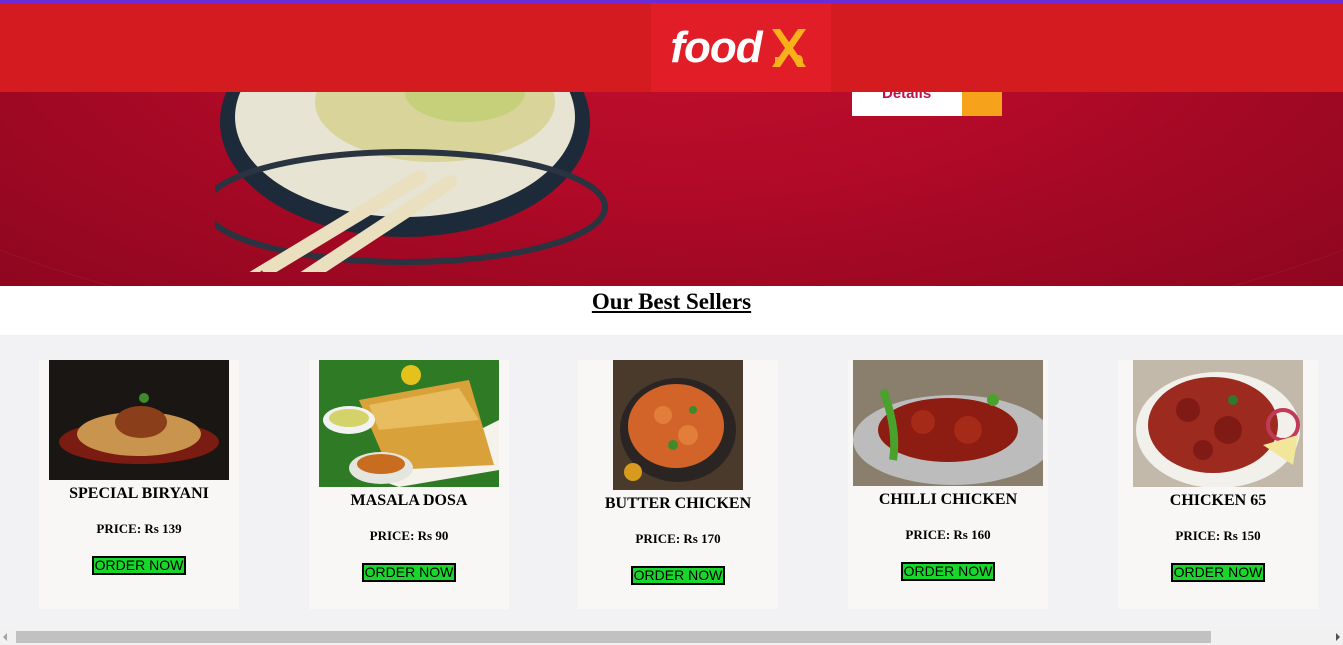 This screenshot has height=645, width=1343. Describe the element at coordinates (907, 97) in the screenshot. I see `details-label: Details` at that location.